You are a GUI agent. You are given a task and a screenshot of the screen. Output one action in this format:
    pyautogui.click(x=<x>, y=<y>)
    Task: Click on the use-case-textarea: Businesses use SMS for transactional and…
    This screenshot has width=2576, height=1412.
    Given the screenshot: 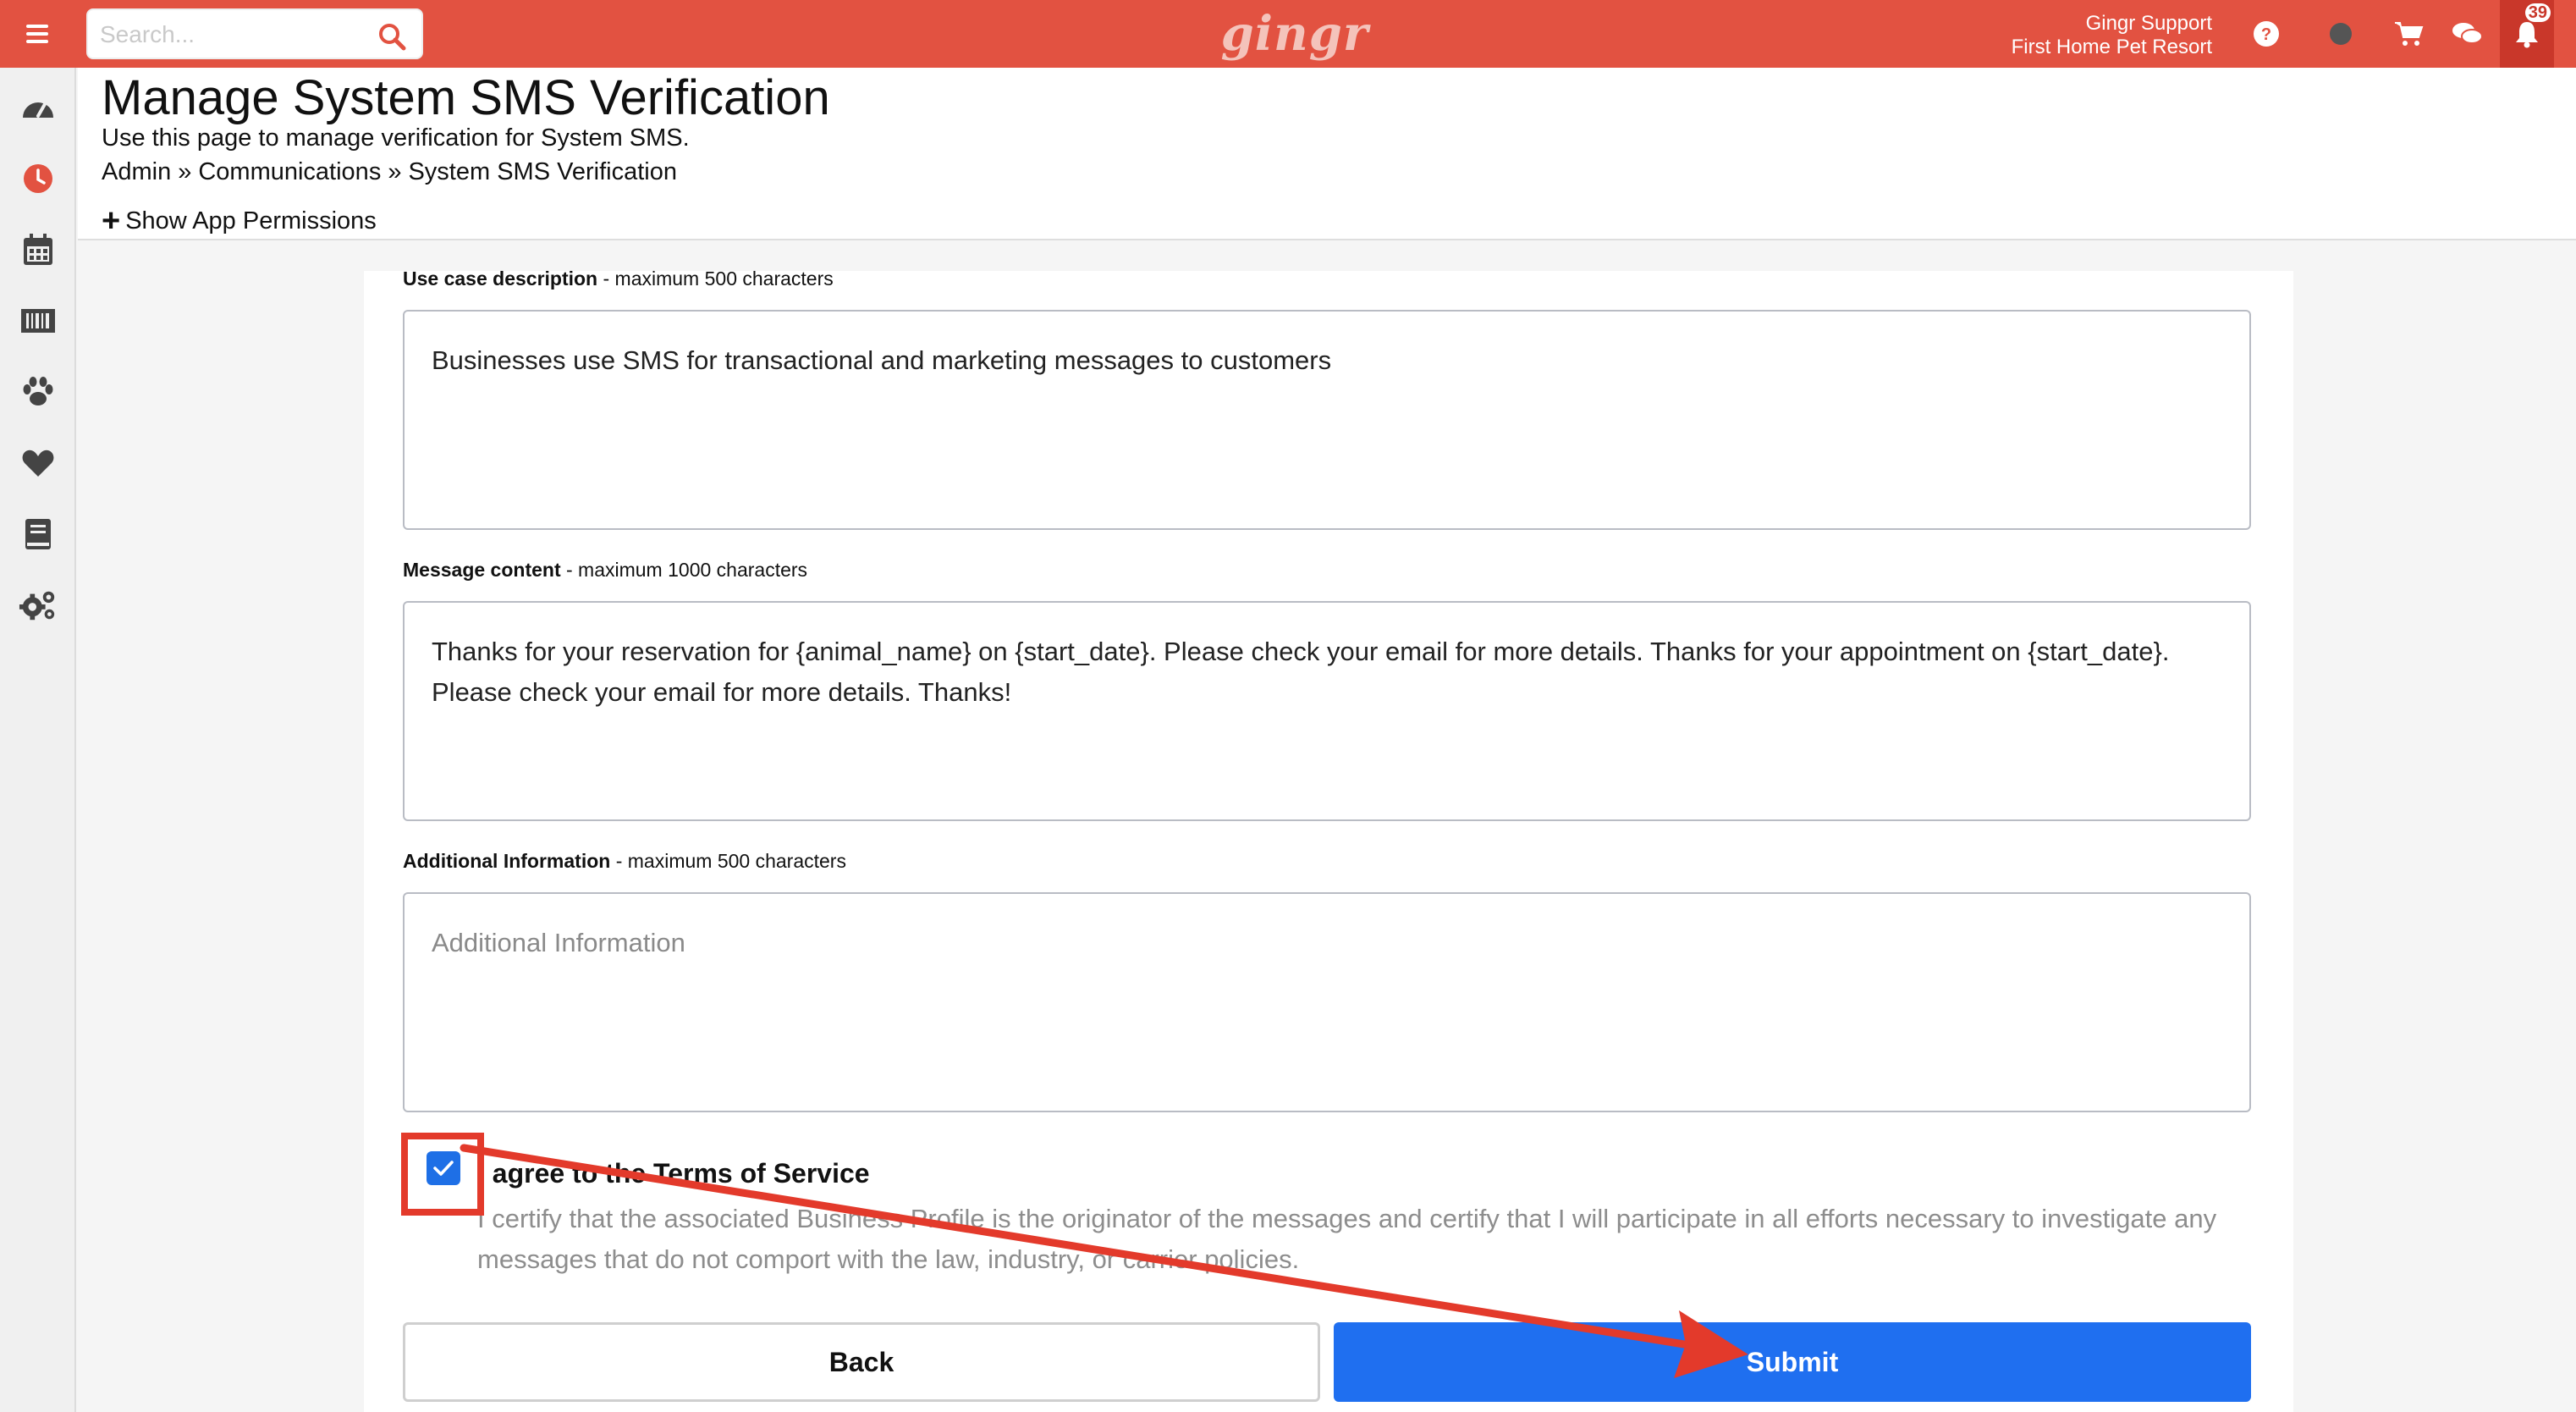 What is the action you would take?
    pyautogui.click(x=1327, y=420)
    